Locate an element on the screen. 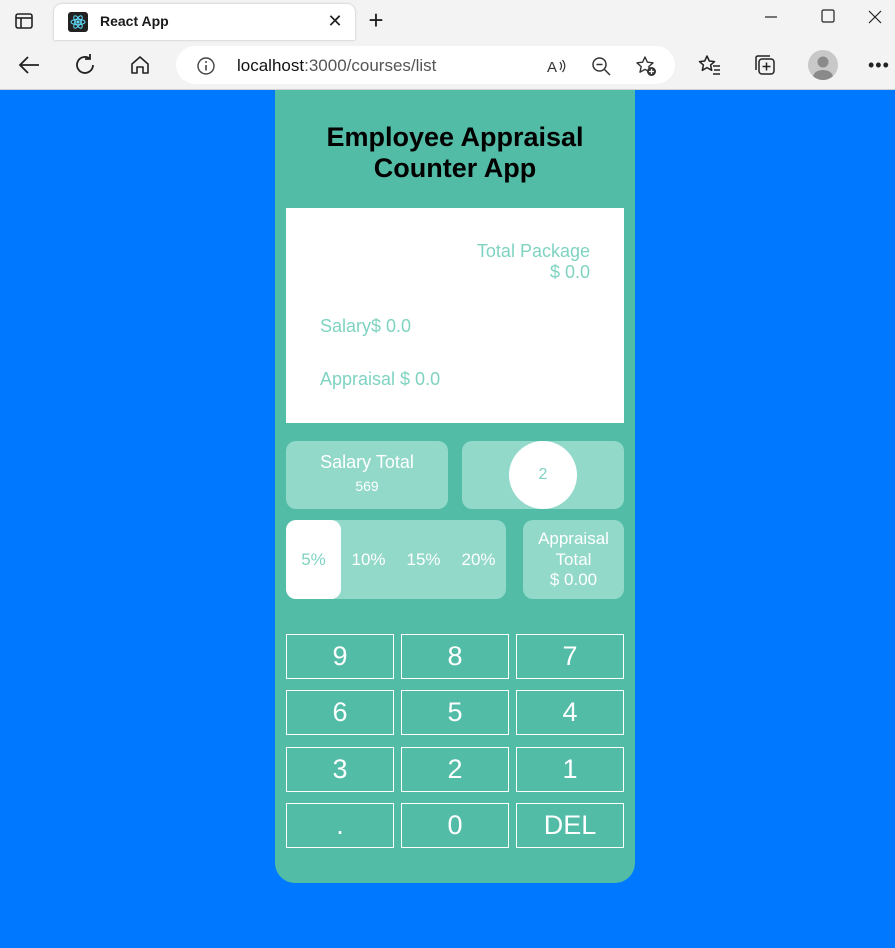 The height and width of the screenshot is (948, 895). percent-option-10: 10% is located at coordinates (368, 559).